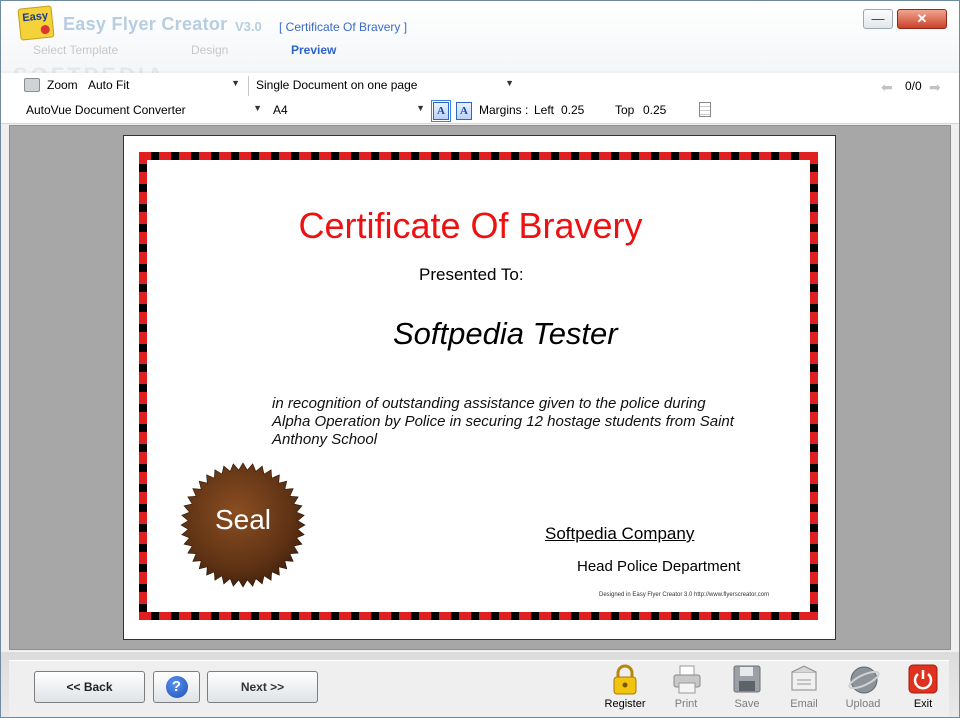 The image size is (960, 718). Describe the element at coordinates (878, 19) in the screenshot. I see `minimize-button: —` at that location.